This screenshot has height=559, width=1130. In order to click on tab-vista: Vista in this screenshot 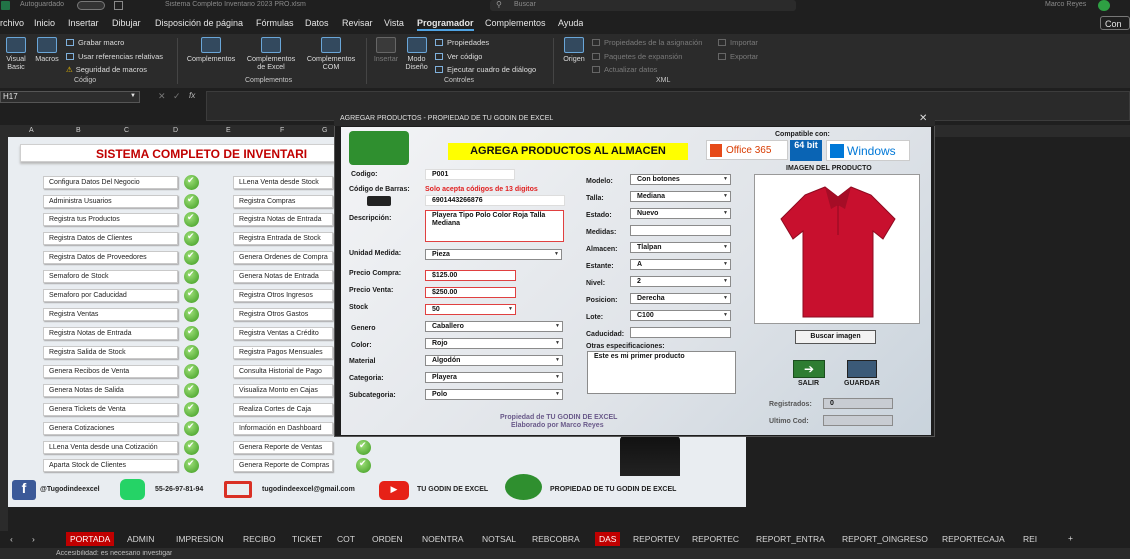, I will do `click(394, 23)`.